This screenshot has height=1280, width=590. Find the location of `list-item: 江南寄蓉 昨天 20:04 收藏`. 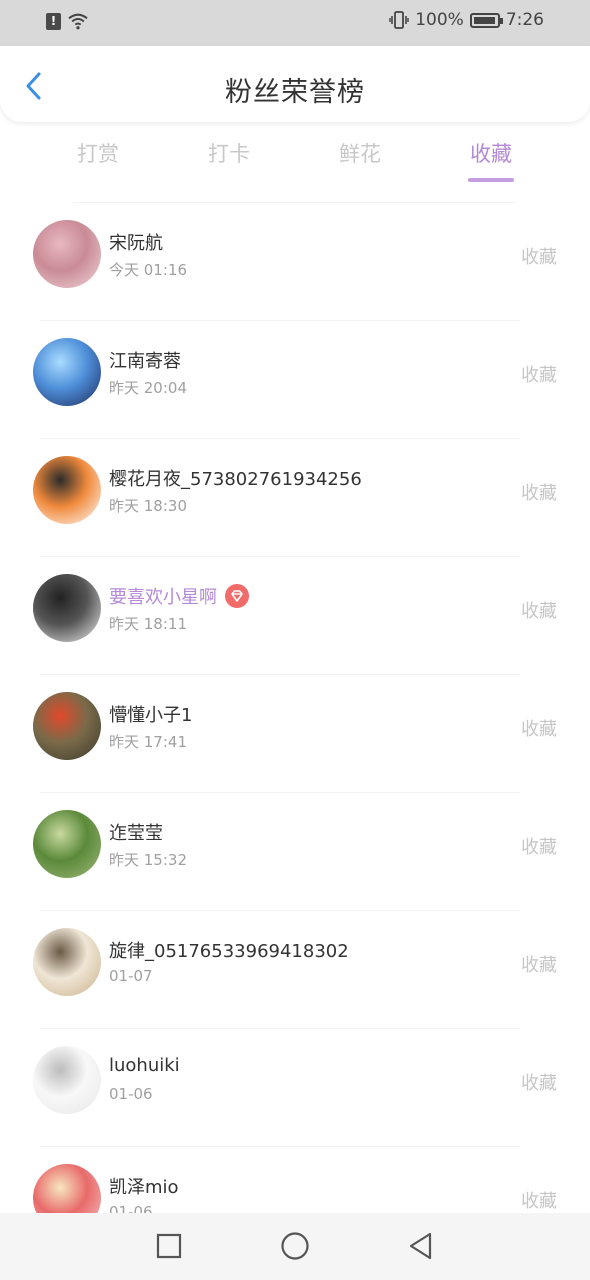

list-item: 江南寄蓉 昨天 20:04 收藏 is located at coordinates (295, 380).